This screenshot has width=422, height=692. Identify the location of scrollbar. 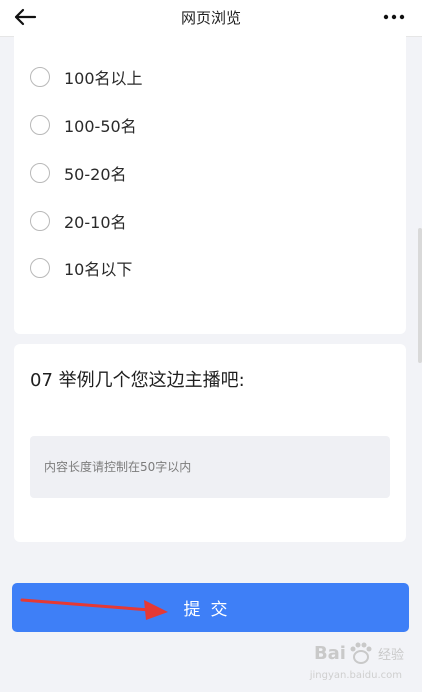
(420, 295).